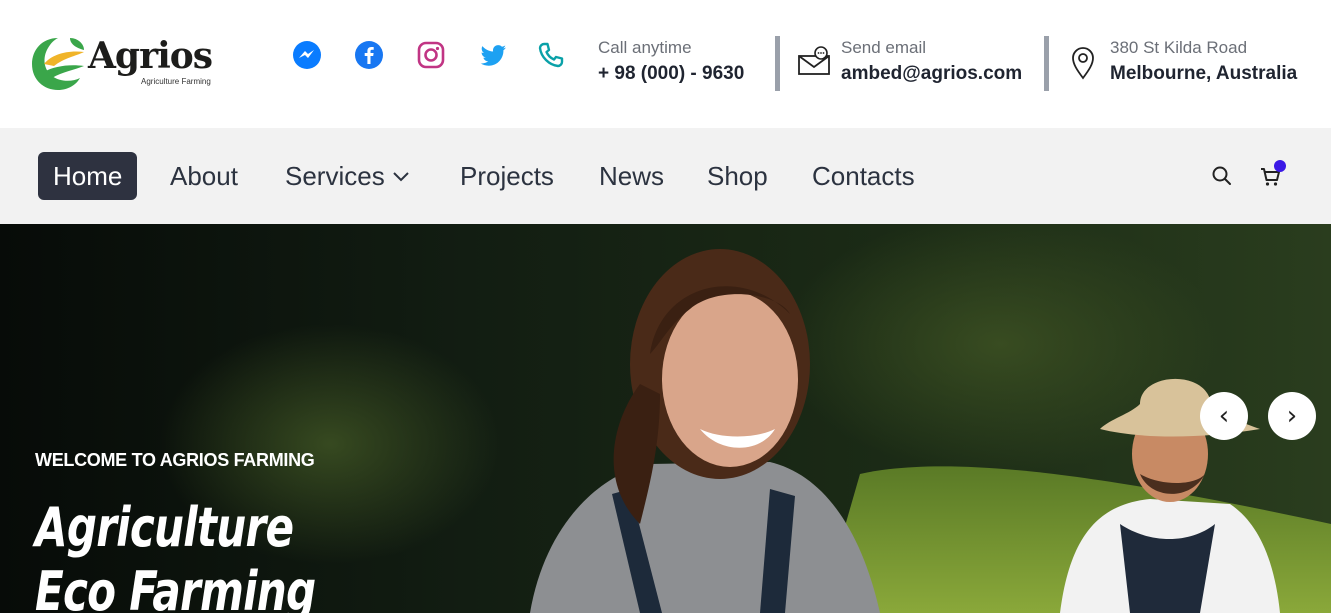 Image resolution: width=1331 pixels, height=613 pixels. What do you see at coordinates (1203, 48) in the screenshot?
I see `address-label: 380 St Kilda Road` at bounding box center [1203, 48].